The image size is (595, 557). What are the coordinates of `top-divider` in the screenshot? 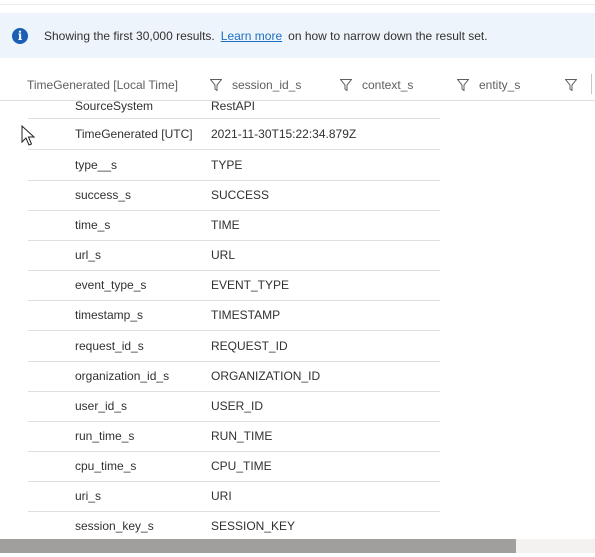 It's located at (297, 4).